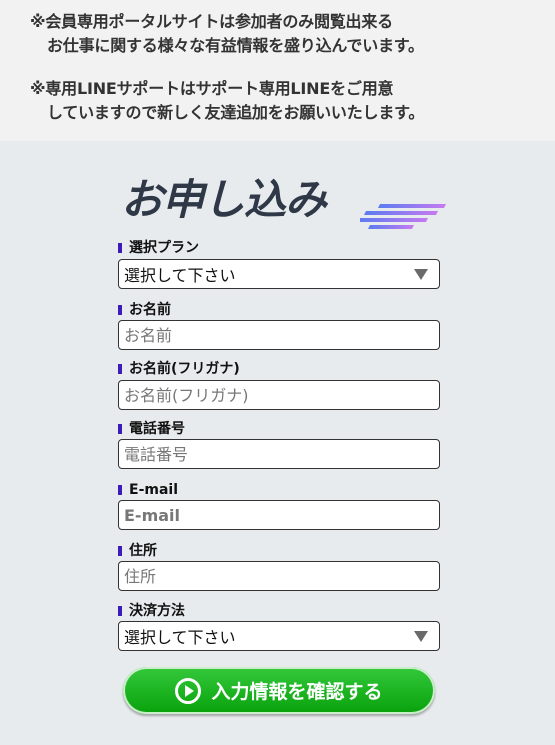 The height and width of the screenshot is (745, 555). What do you see at coordinates (179, 369) in the screenshot?
I see `kana-label: お名前(フリガナ)` at bounding box center [179, 369].